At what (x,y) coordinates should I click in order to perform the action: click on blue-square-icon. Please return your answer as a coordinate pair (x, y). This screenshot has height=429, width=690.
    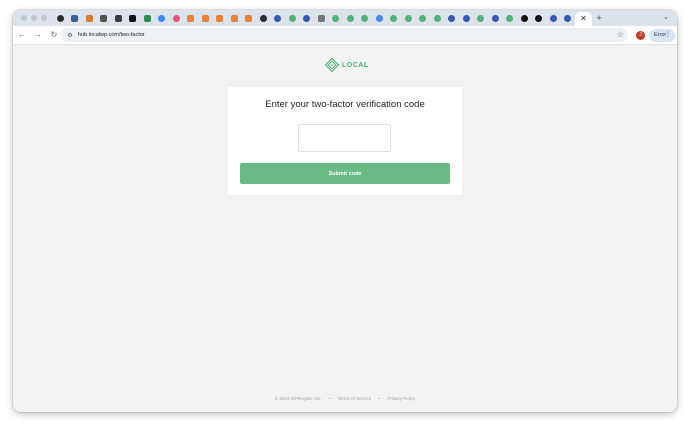
    Looking at the image, I should click on (75, 18).